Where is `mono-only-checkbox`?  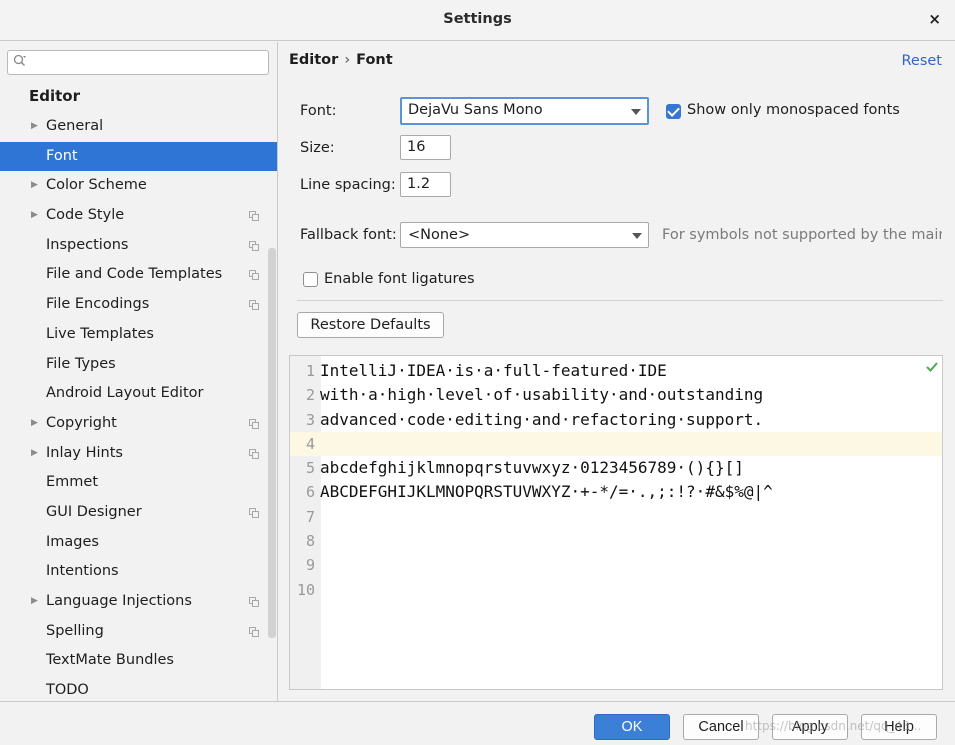
mono-only-checkbox is located at coordinates (673, 111).